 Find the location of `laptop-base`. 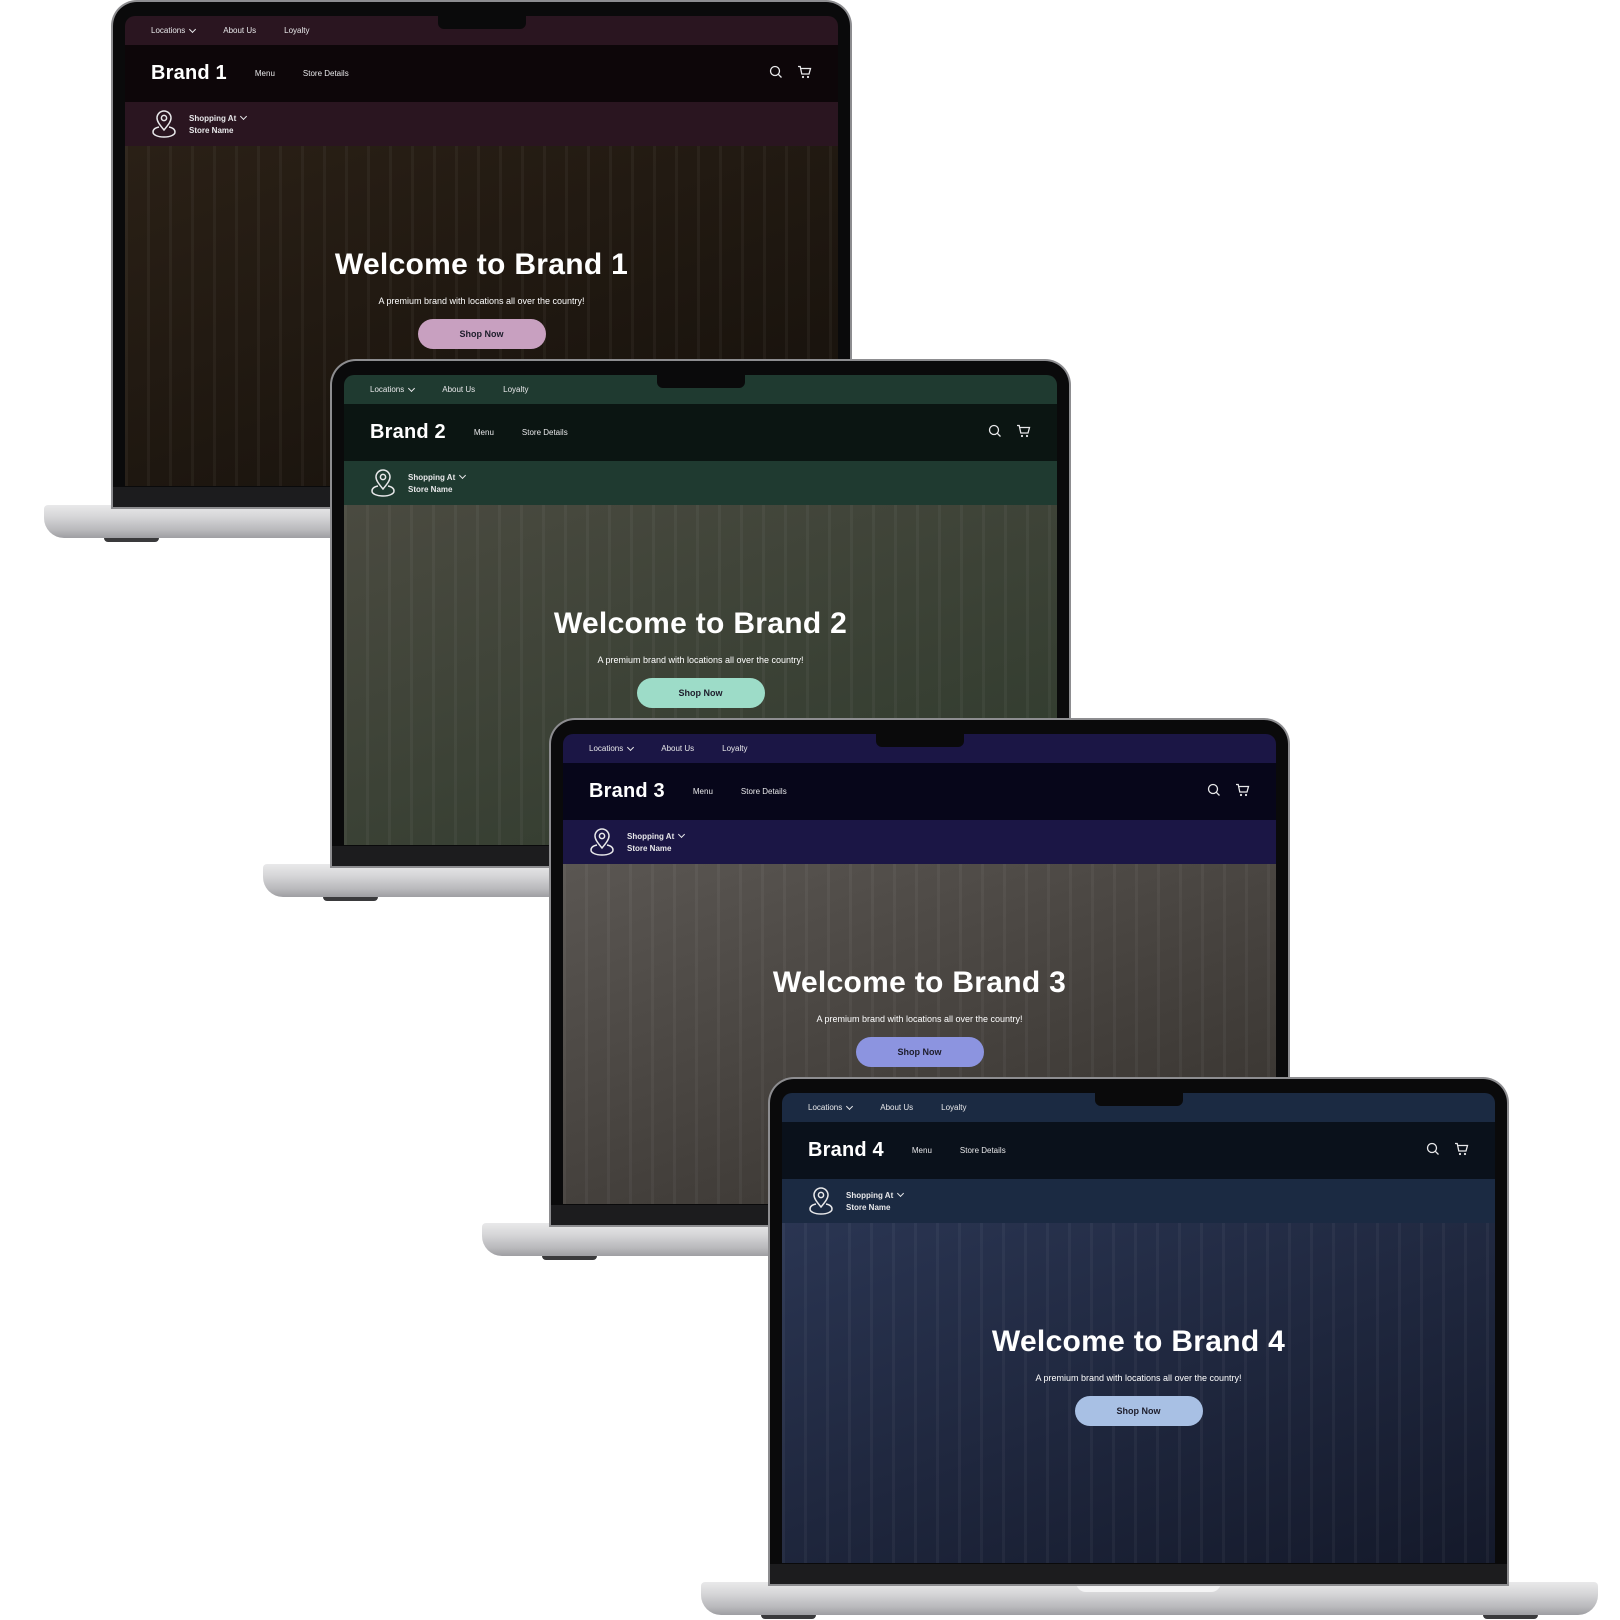

laptop-base is located at coordinates (1149, 1600).